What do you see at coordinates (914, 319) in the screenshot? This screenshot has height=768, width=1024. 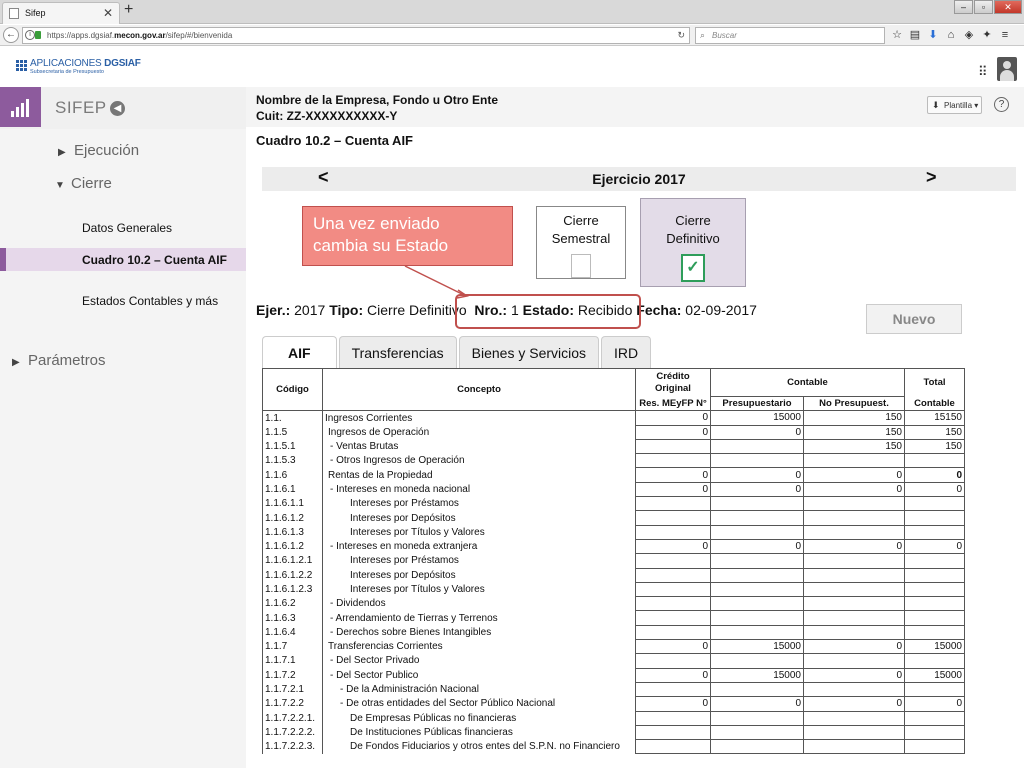 I see `nuevo-button: Nuevo` at bounding box center [914, 319].